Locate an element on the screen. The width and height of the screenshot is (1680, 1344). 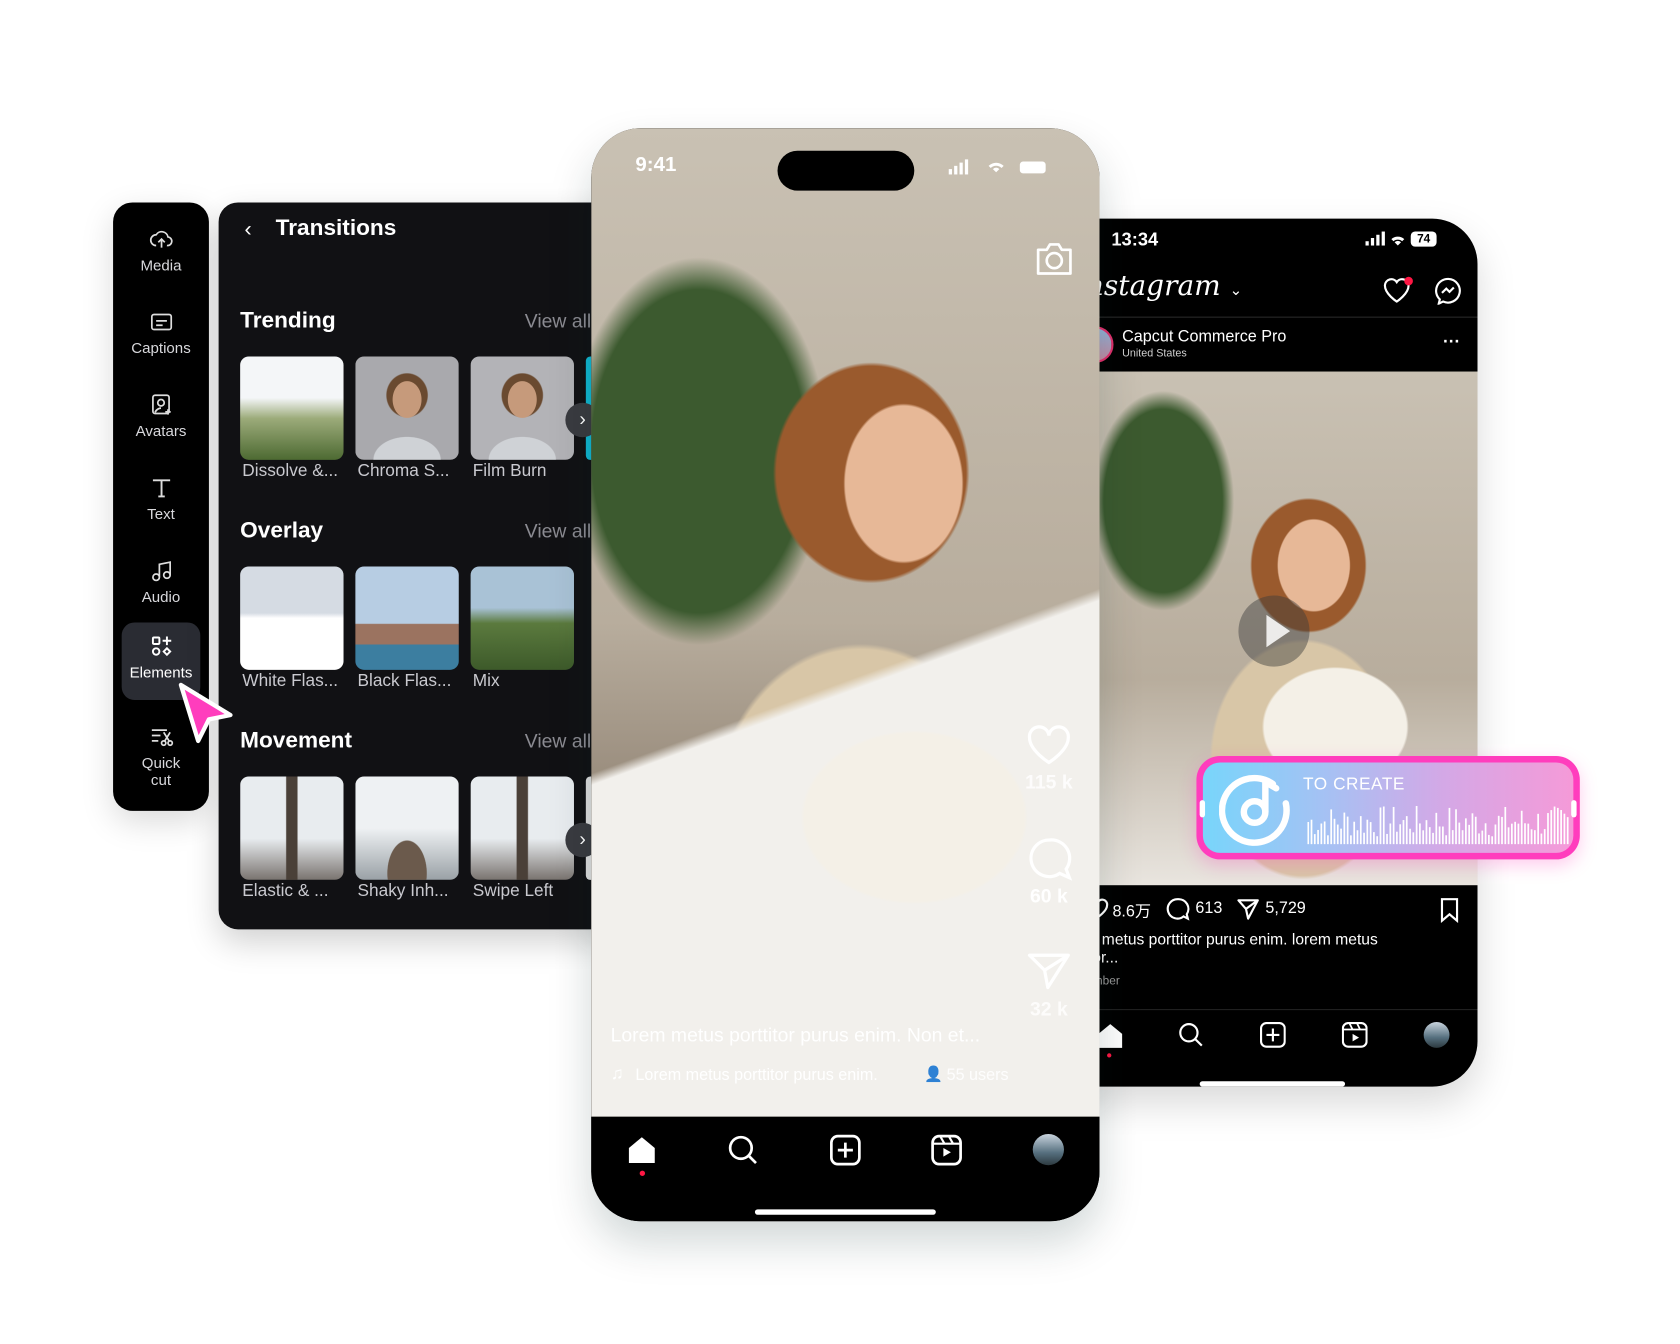
music-track: Lorem metus porttitor purus enim. is located at coordinates (756, 1075).